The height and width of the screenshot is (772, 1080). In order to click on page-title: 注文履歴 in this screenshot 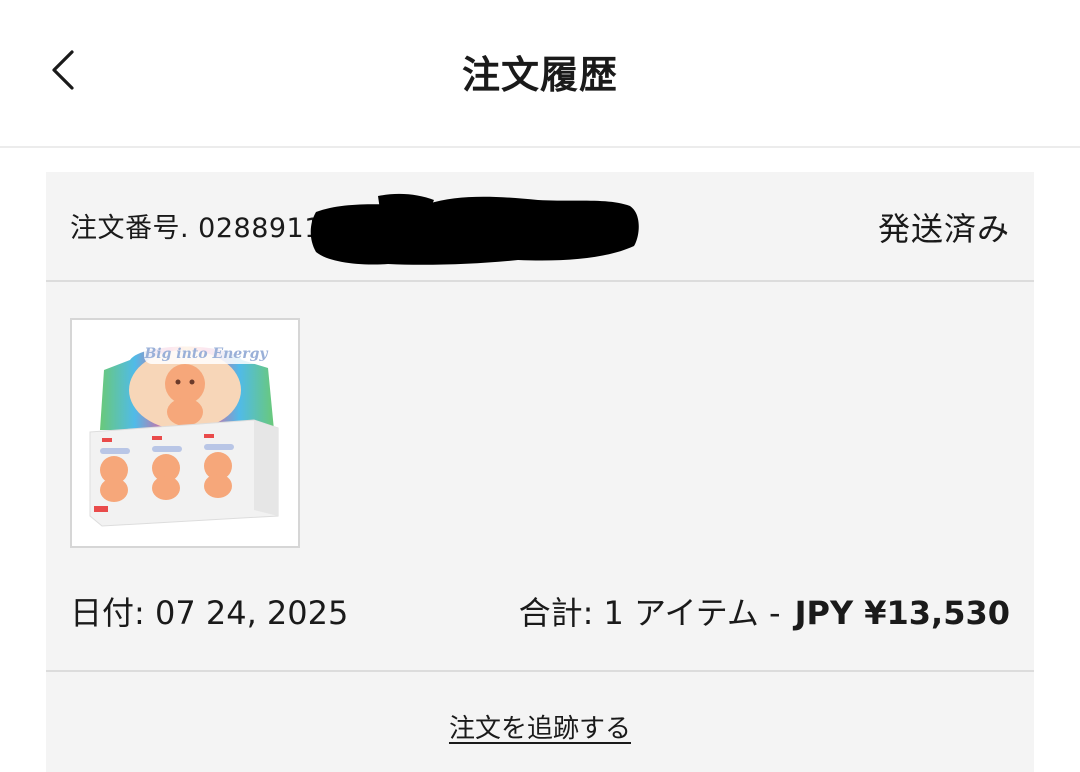, I will do `click(539, 75)`.